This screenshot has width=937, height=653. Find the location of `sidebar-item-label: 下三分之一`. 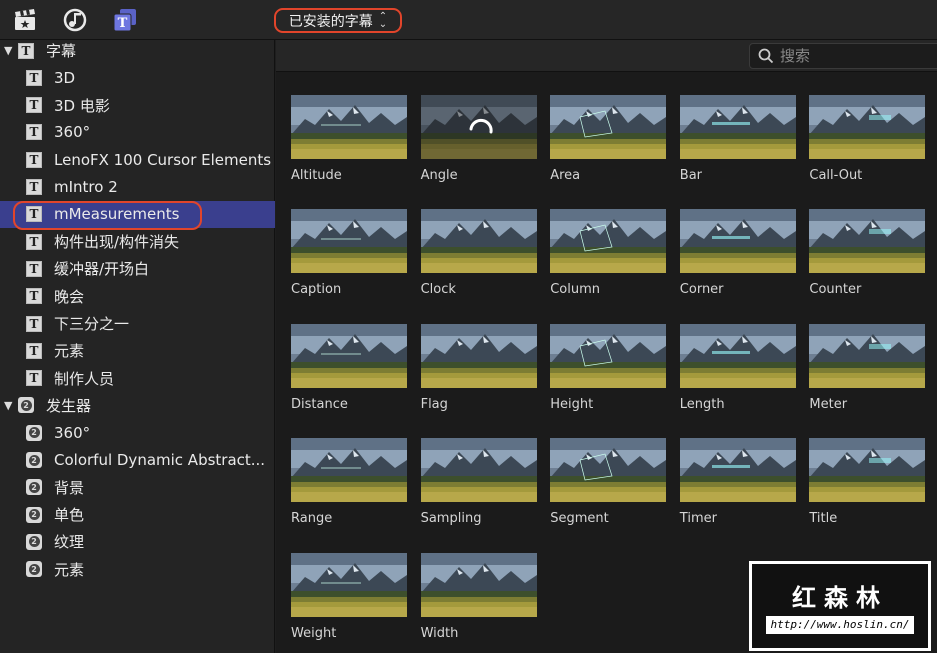

sidebar-item-label: 下三分之一 is located at coordinates (92, 324).